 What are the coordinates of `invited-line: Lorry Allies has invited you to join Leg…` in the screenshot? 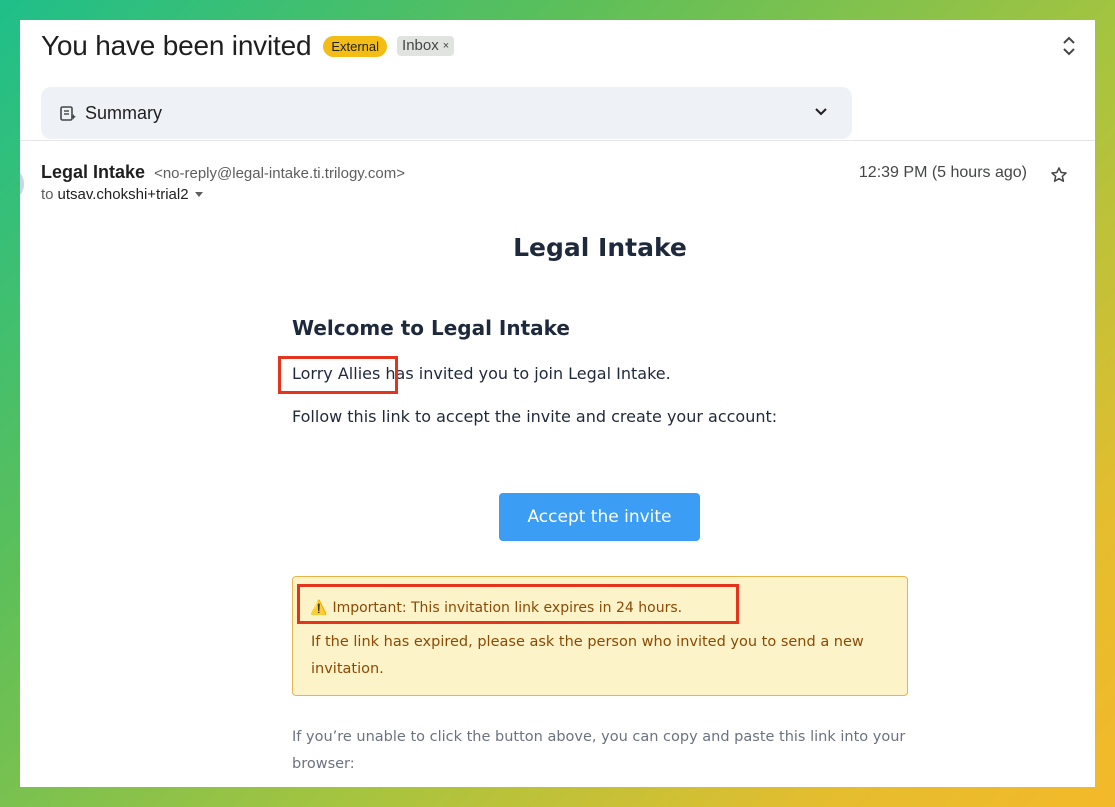 It's located at (481, 373).